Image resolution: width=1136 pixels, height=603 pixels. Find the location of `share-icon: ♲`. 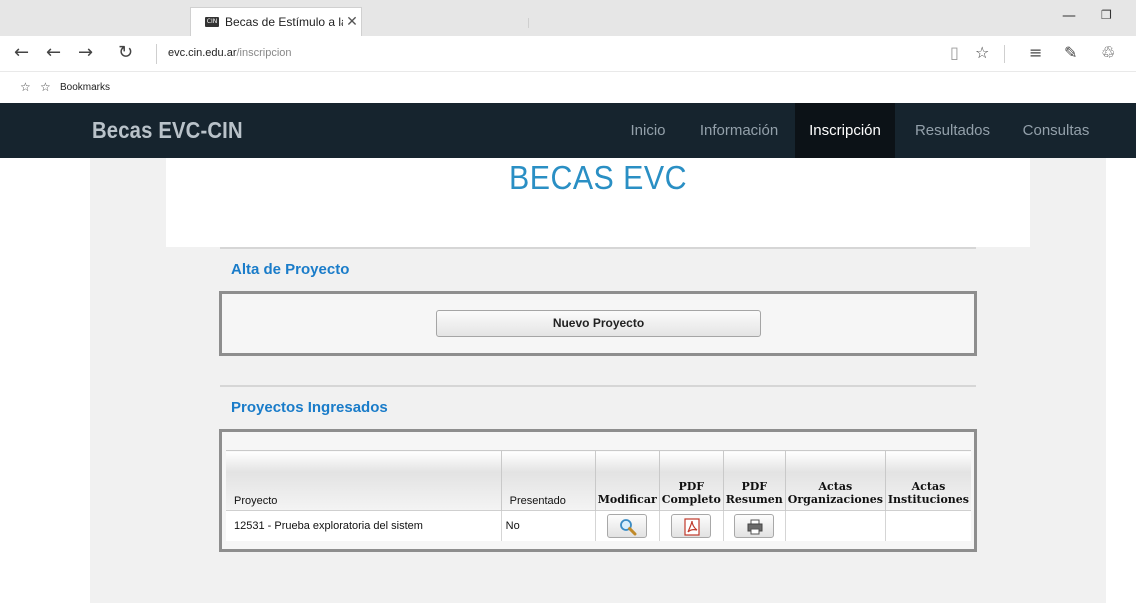

share-icon: ♲ is located at coordinates (1108, 53).